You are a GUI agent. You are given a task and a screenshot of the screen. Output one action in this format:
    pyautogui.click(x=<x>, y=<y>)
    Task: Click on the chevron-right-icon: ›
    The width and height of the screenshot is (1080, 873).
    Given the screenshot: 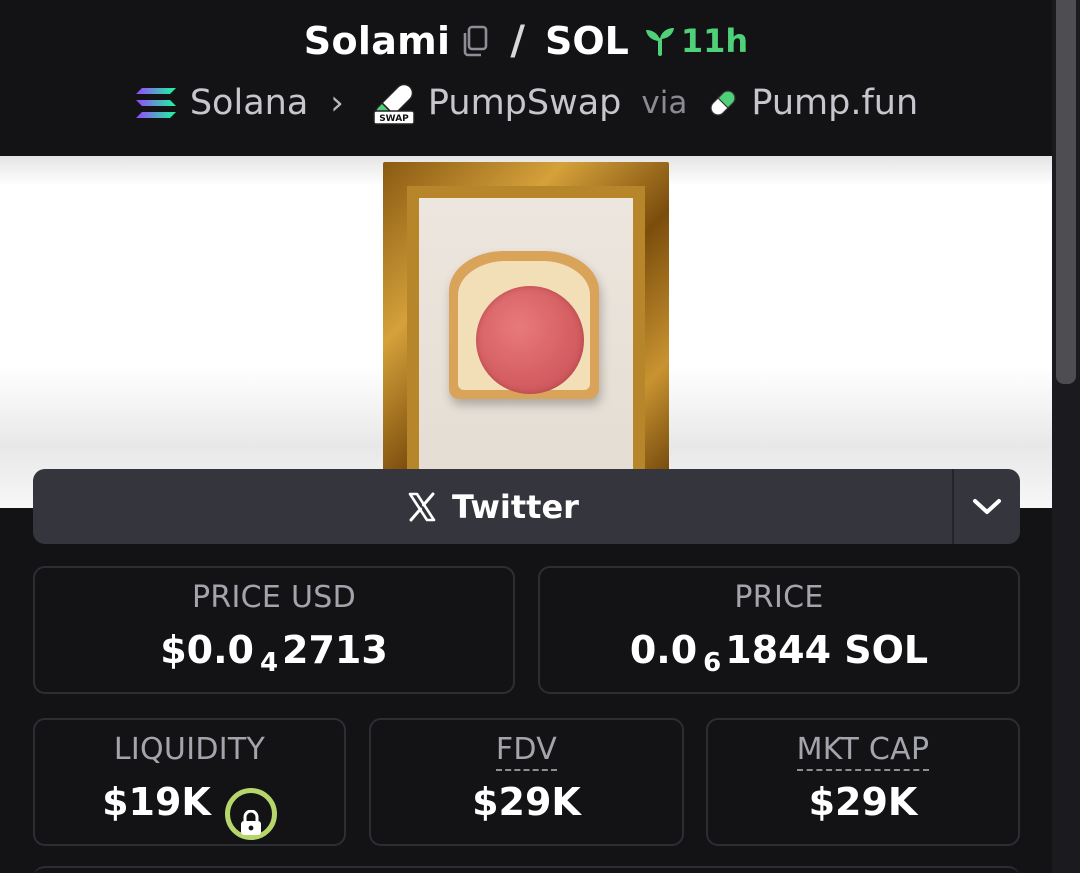 What is the action you would take?
    pyautogui.click(x=337, y=103)
    